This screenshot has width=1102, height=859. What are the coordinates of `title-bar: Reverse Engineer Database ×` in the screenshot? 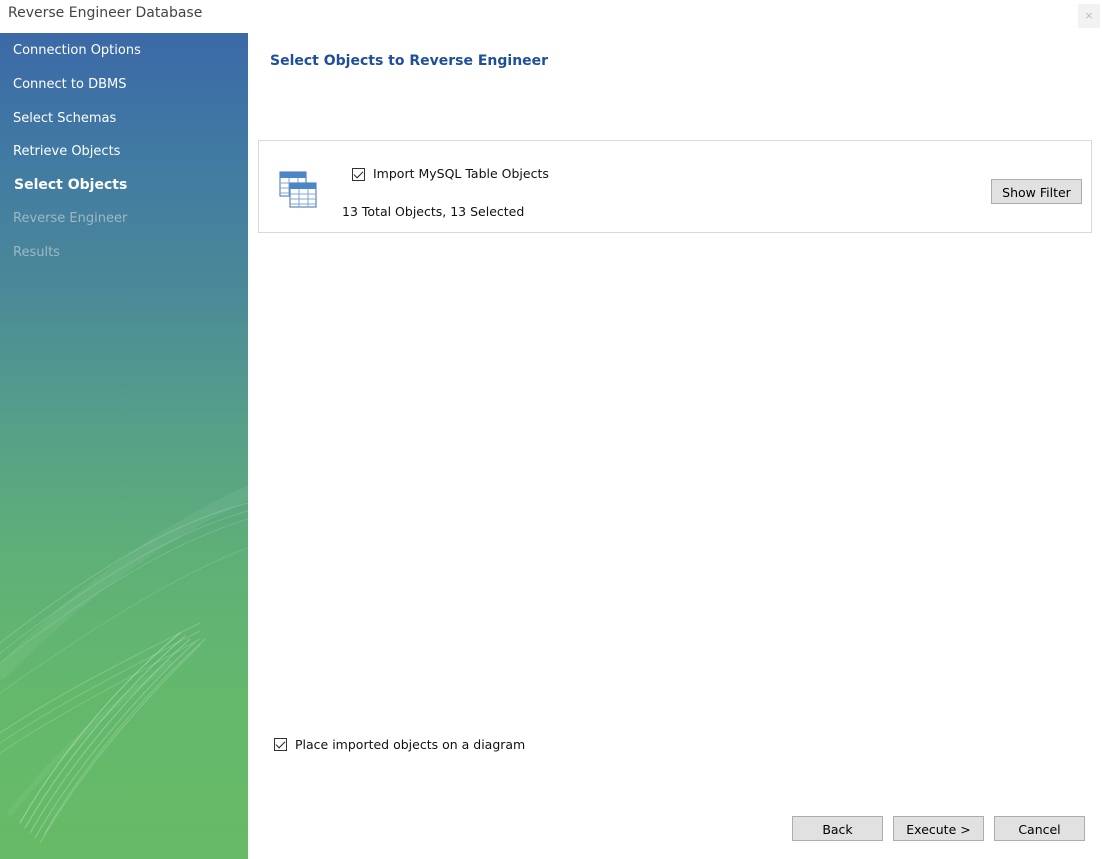 It's located at (551, 16).